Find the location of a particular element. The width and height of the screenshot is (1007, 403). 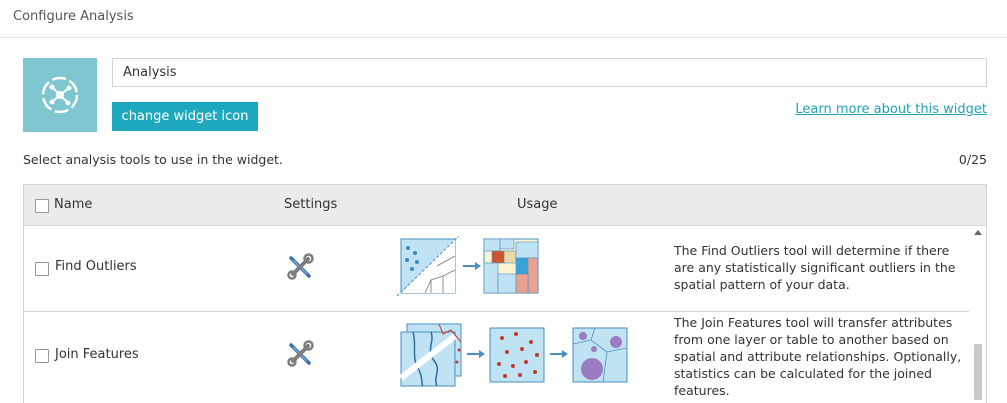

join-features-checkbox is located at coordinates (42, 356).